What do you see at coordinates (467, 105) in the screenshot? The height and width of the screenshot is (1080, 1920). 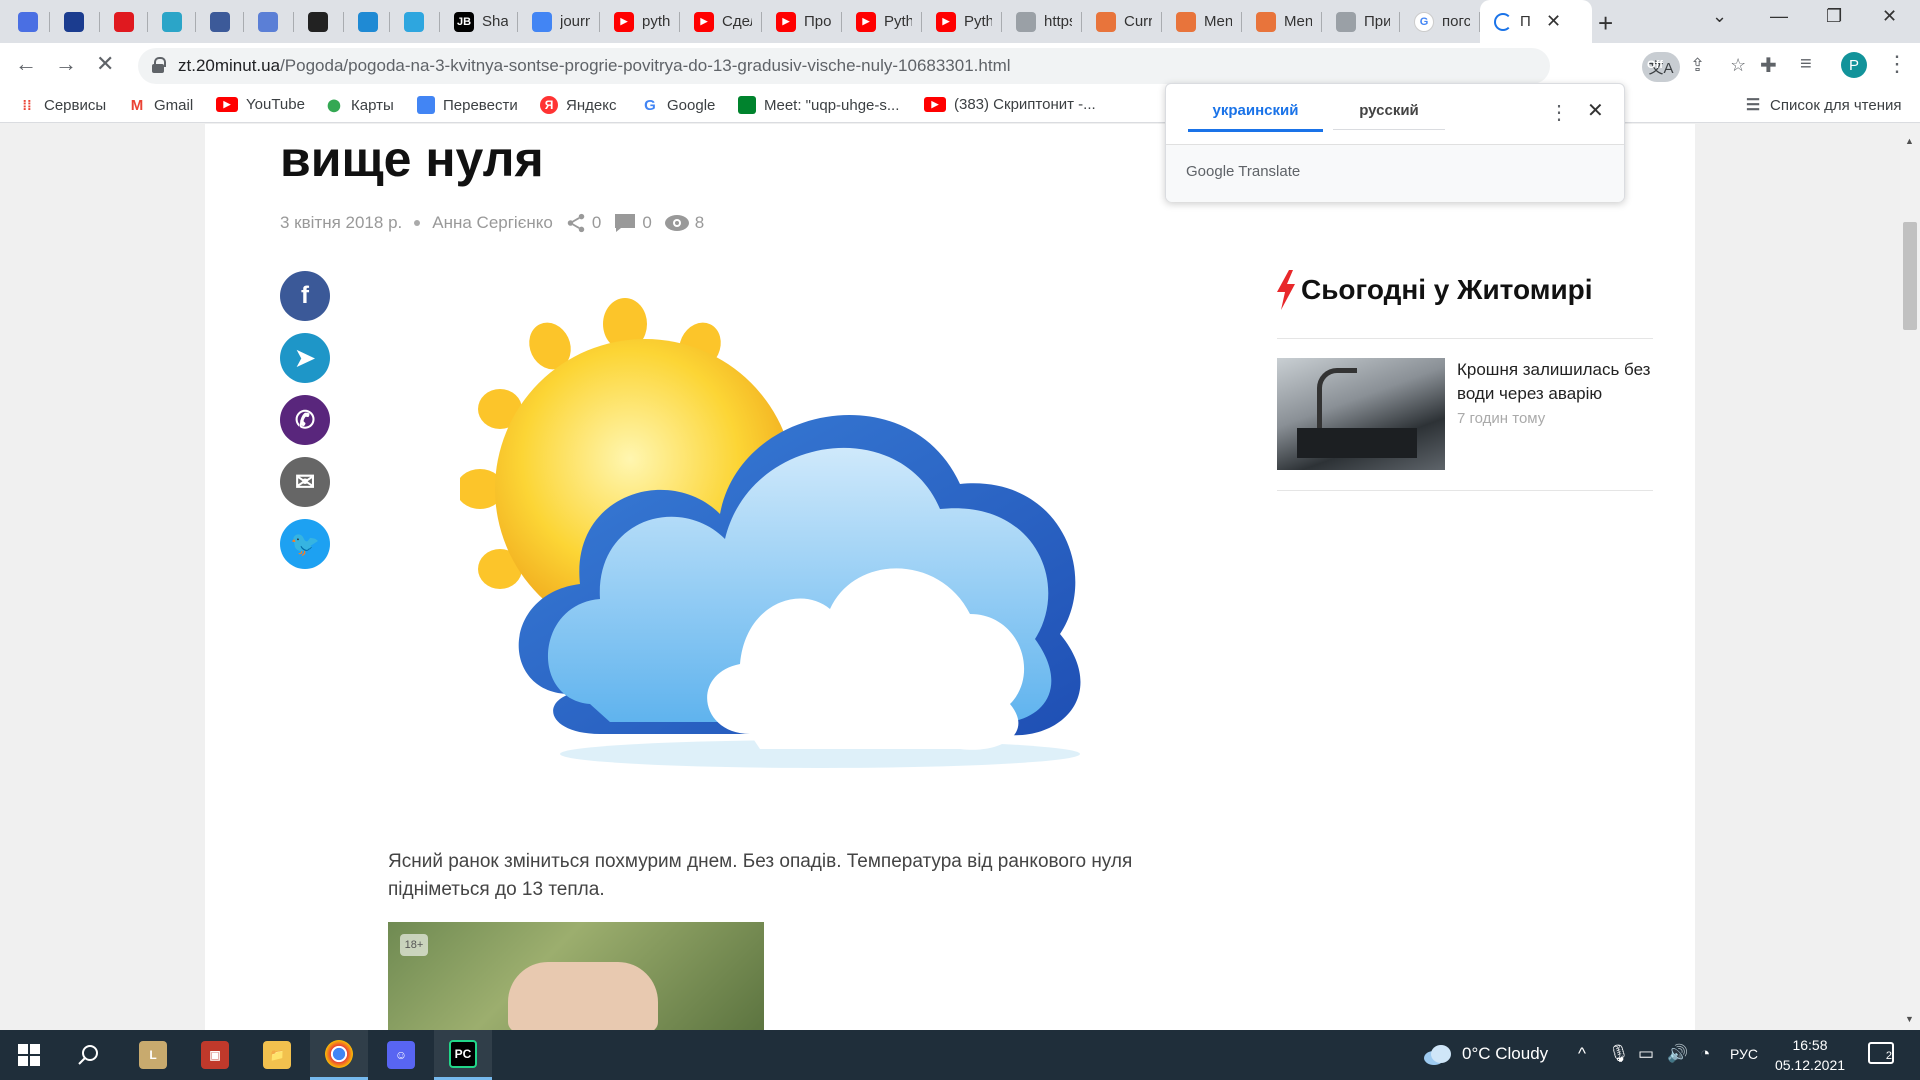 I see `bookmark-item: Перевести` at bounding box center [467, 105].